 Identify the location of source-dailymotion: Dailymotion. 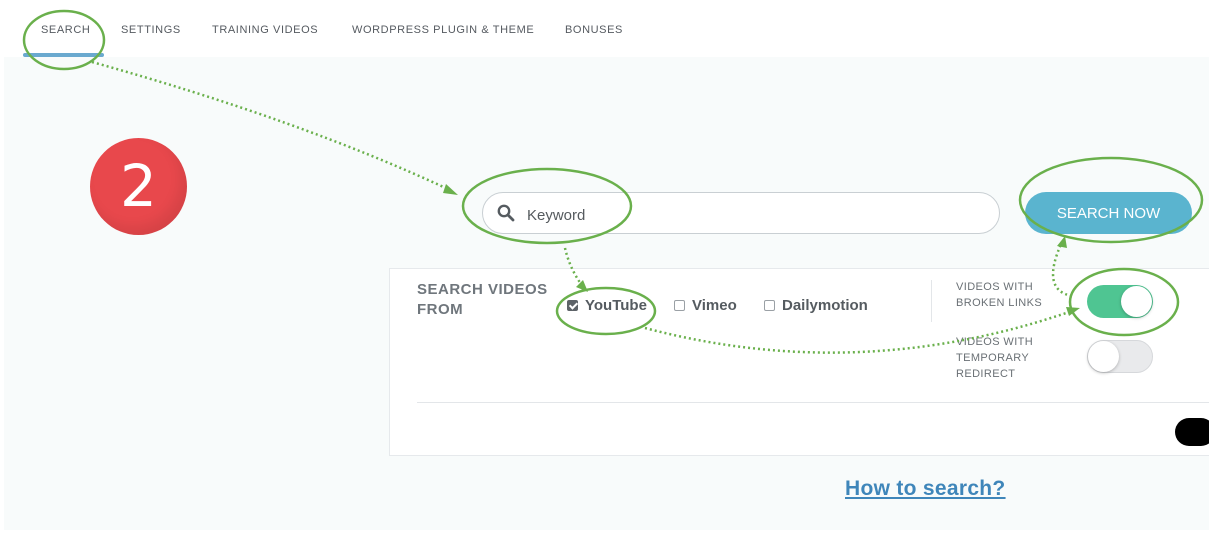
(816, 305).